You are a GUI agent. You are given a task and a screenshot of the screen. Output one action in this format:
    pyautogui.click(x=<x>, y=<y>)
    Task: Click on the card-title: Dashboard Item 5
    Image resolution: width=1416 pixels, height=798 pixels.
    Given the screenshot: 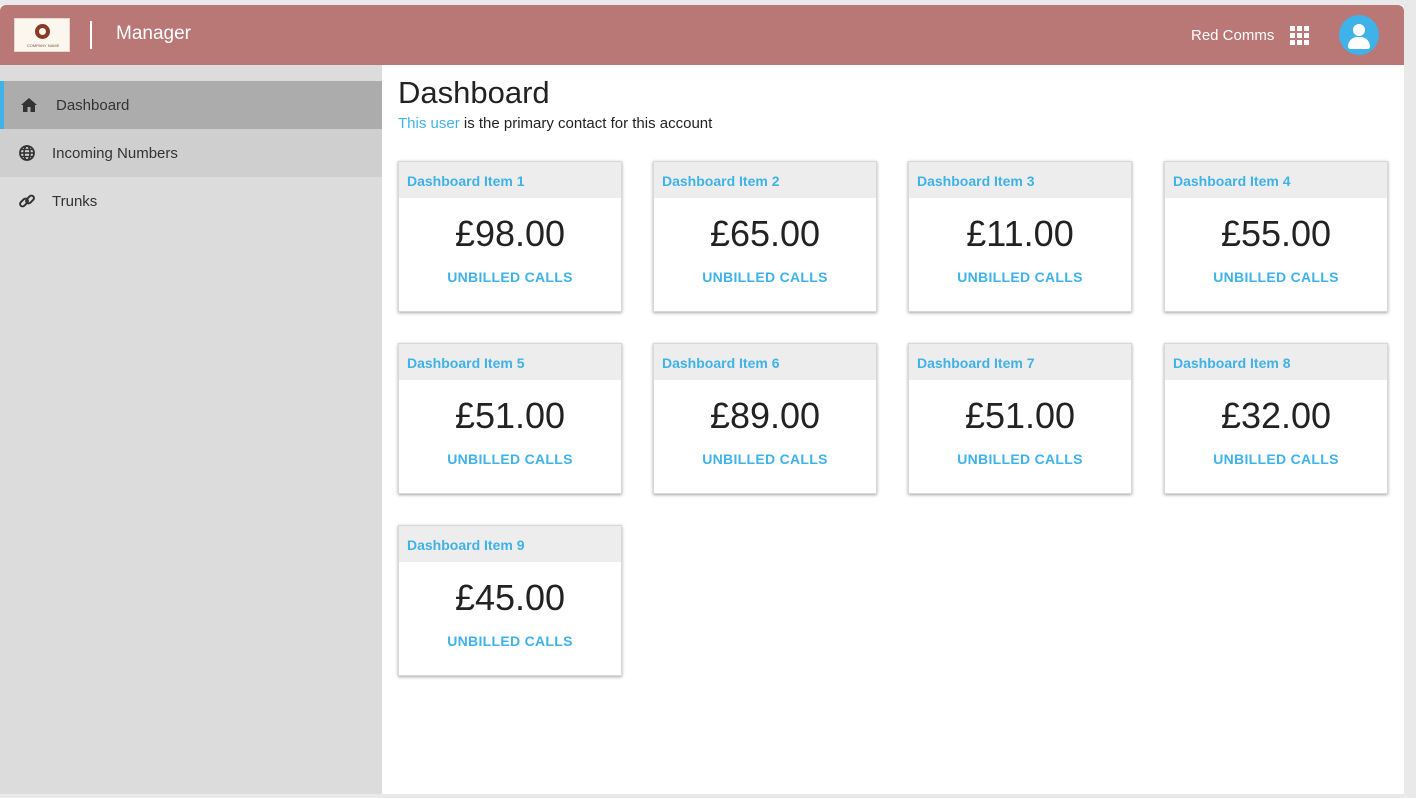 What is the action you would take?
    pyautogui.click(x=510, y=362)
    